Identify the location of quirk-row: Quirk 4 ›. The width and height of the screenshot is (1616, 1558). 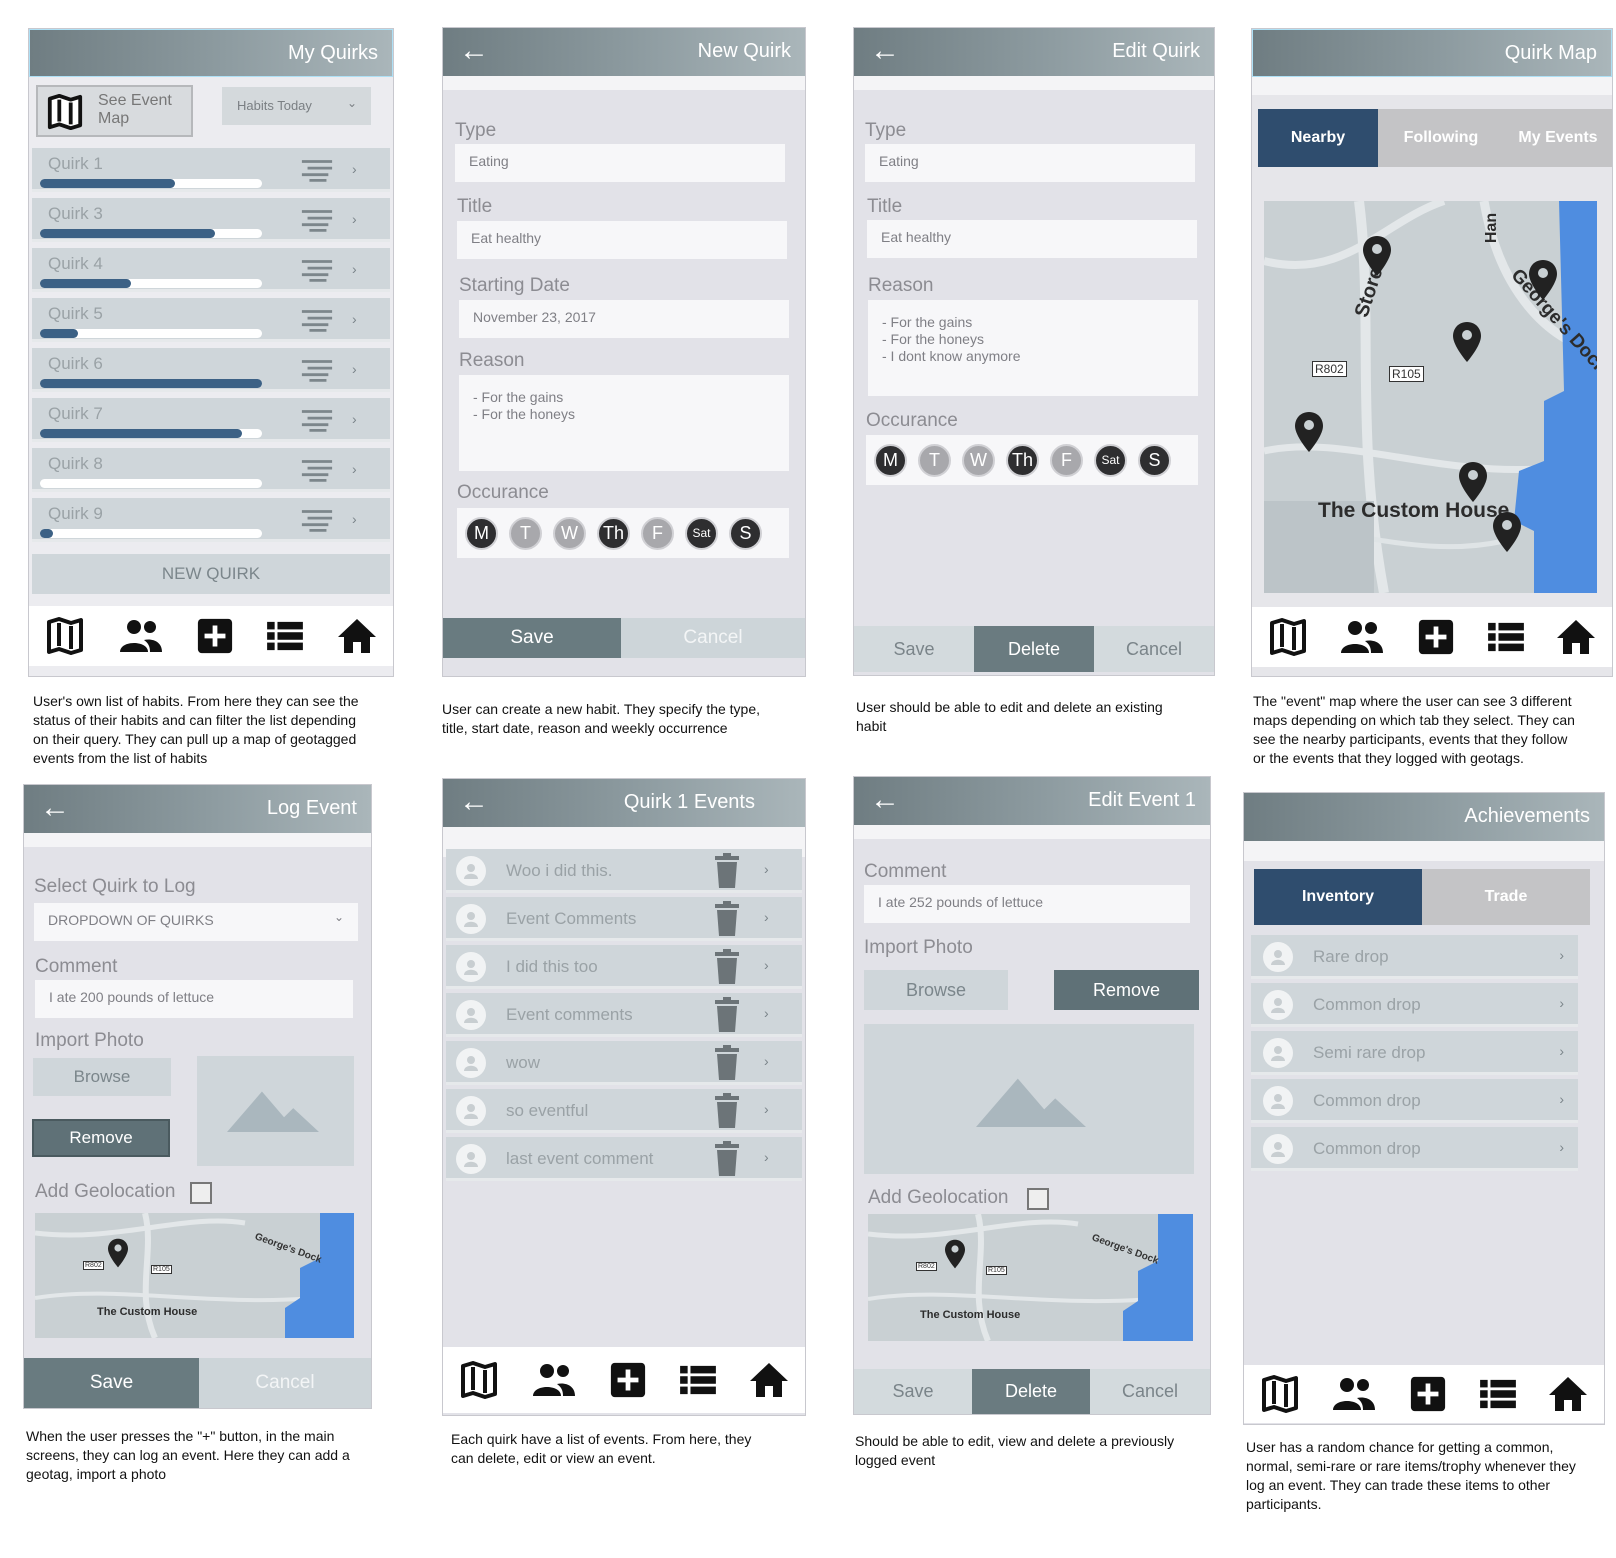
(211, 270).